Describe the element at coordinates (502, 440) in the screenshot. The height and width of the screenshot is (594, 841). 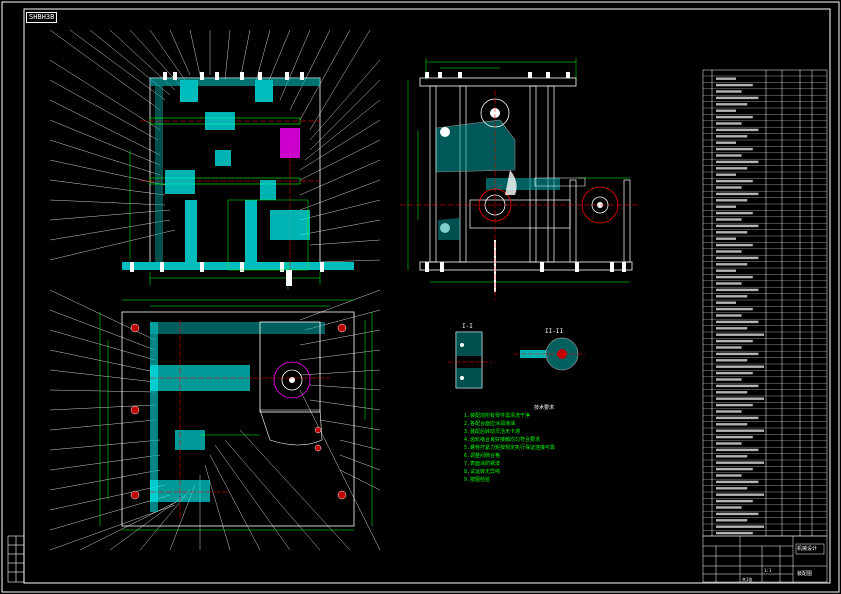
I see `note-line: 4.齿轮啮合良好接触均匀符合要求` at that location.